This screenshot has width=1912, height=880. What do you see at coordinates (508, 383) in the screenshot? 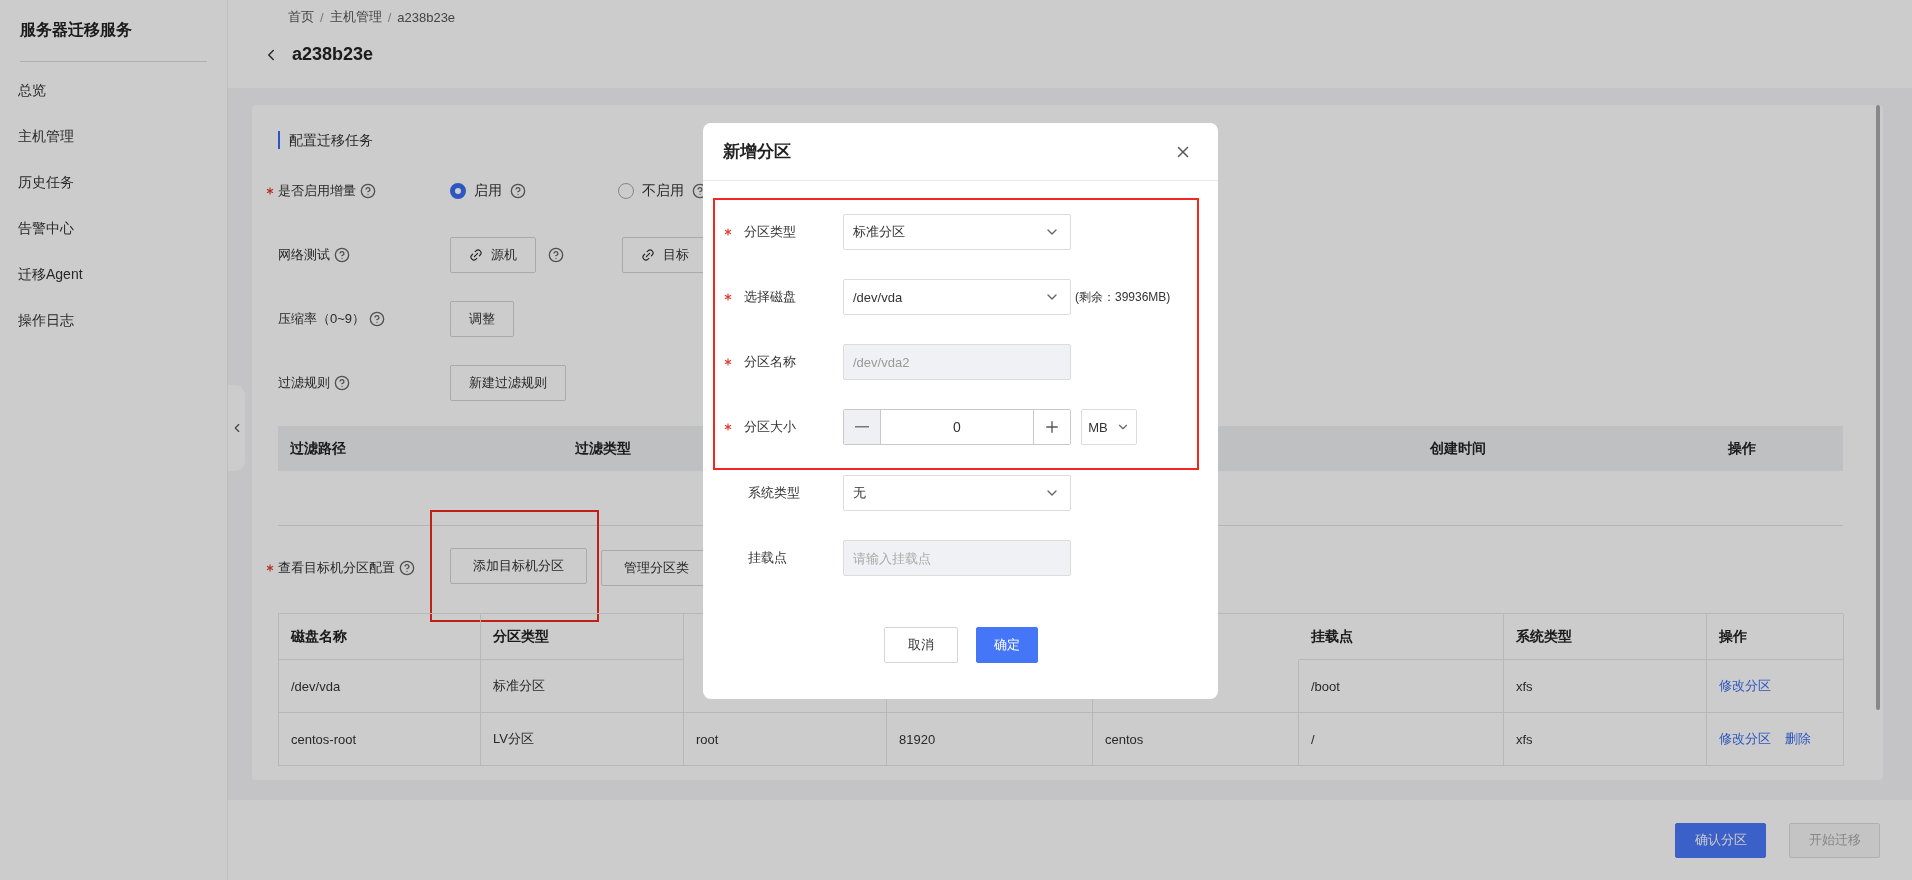
I see `action-button: 新建过滤规则` at bounding box center [508, 383].